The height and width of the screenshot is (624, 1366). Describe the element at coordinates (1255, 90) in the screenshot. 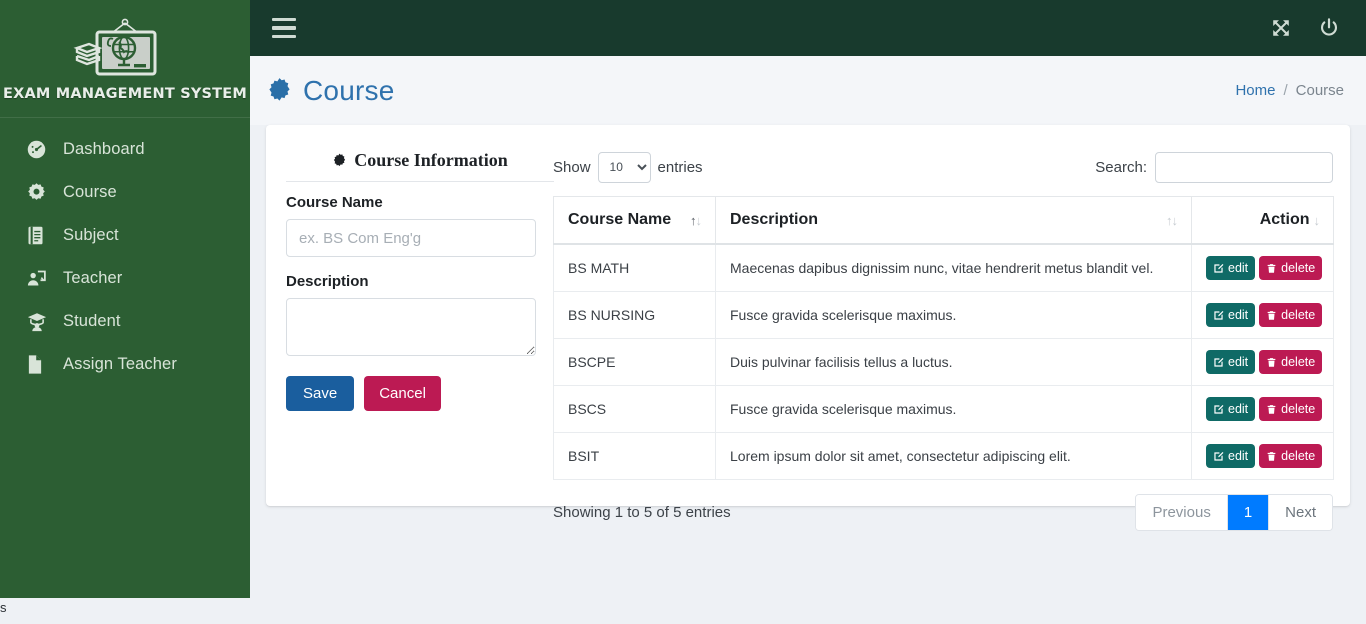

I see `breadcrumb-home-link: Home` at that location.